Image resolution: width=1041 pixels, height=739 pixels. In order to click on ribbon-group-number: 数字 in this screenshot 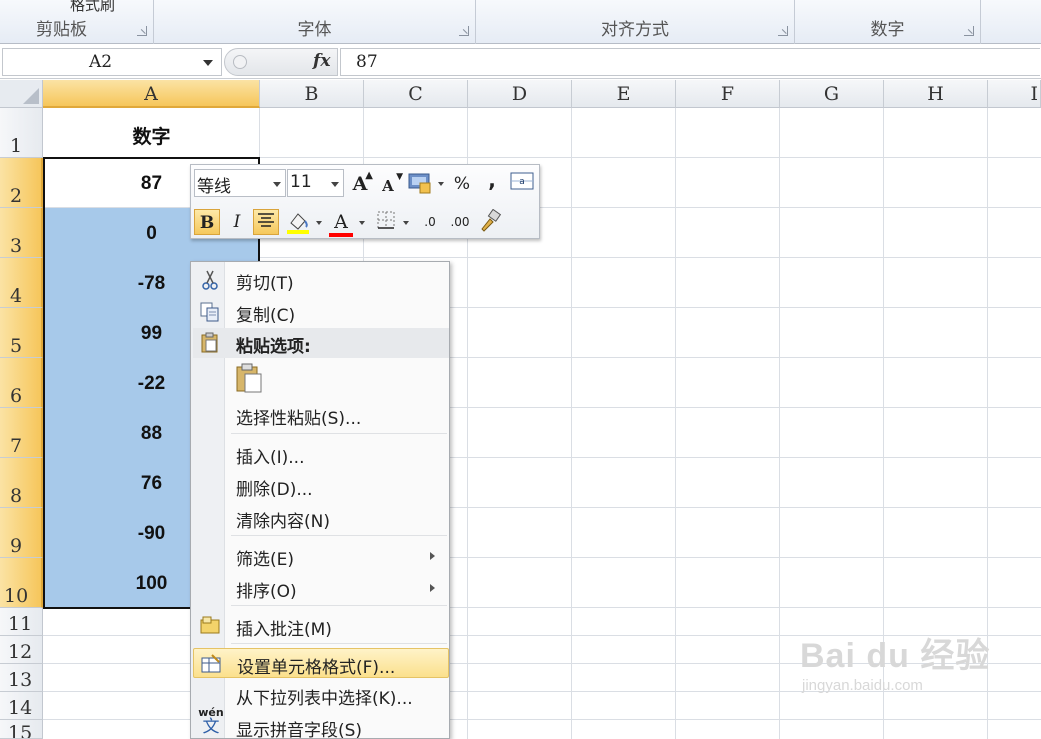, I will do `click(888, 22)`.